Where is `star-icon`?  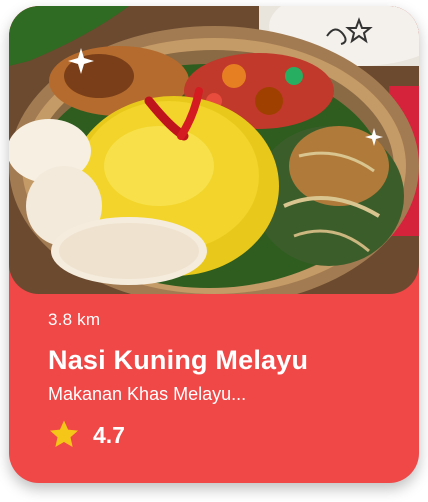
star-icon is located at coordinates (64, 435).